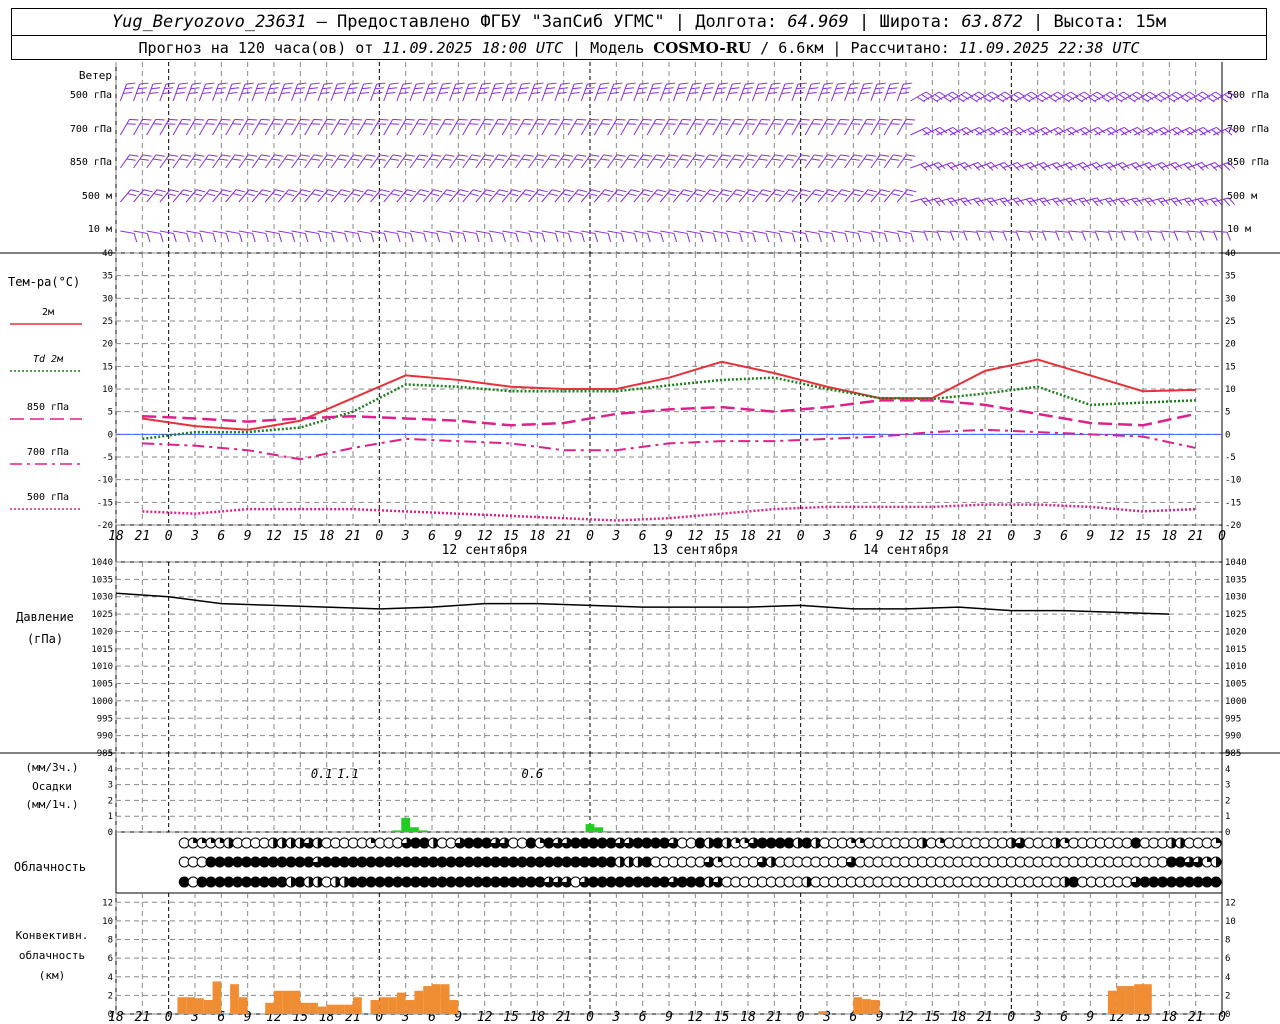  I want to click on convective-ytick-left: 8, so click(110, 941).